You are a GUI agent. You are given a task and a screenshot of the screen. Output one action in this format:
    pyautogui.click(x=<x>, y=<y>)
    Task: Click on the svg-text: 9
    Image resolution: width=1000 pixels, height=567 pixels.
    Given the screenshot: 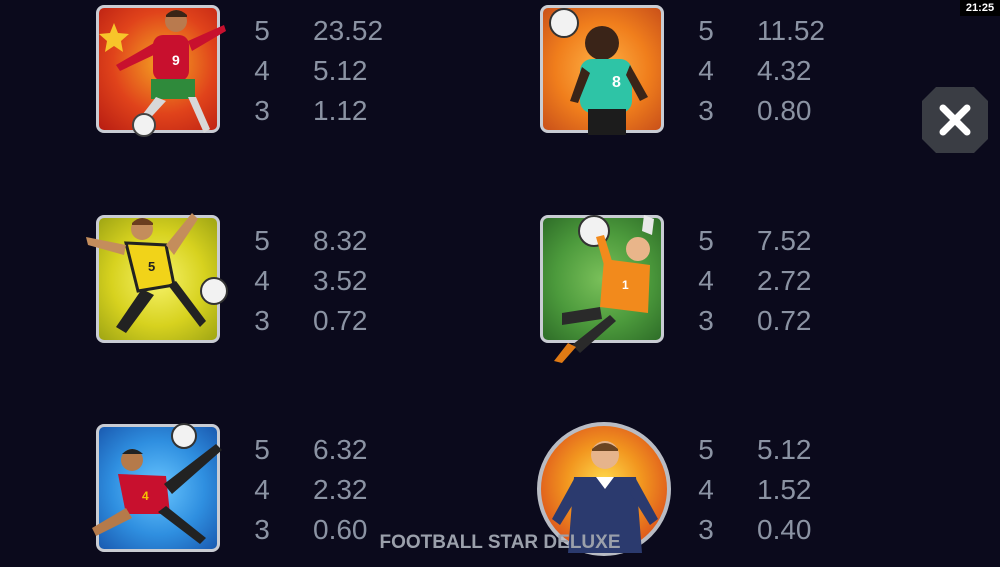 What is the action you would take?
    pyautogui.click(x=176, y=60)
    